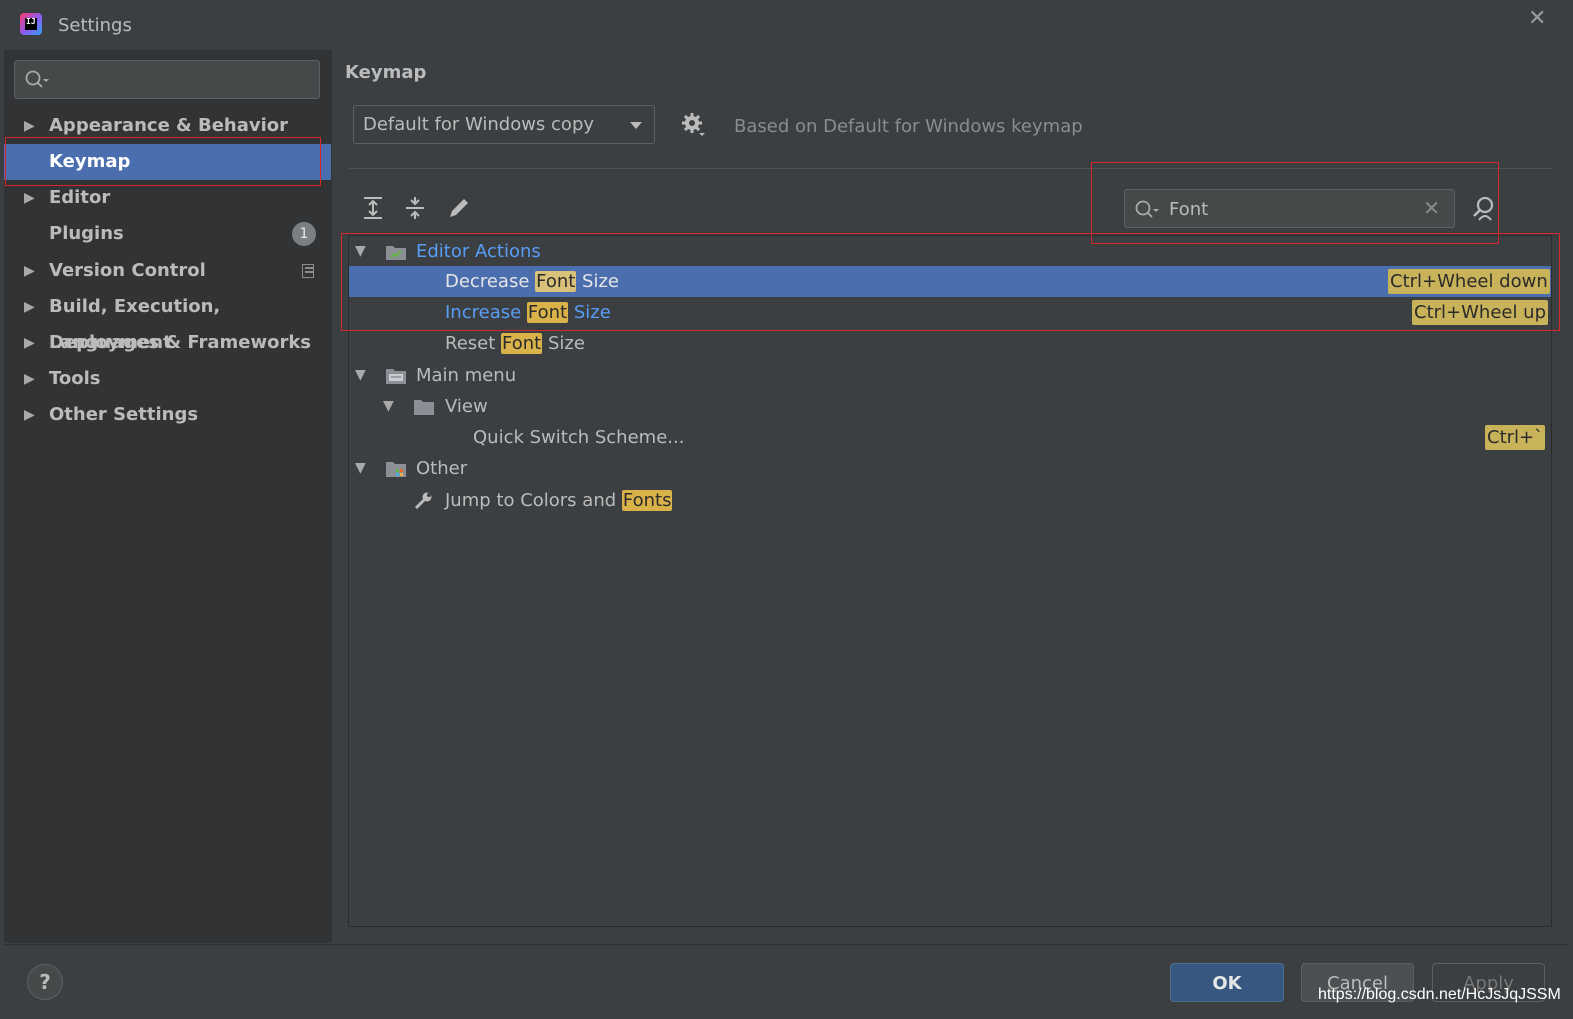  I want to click on sidebar-item-tools: ▶ Tools, so click(168, 379).